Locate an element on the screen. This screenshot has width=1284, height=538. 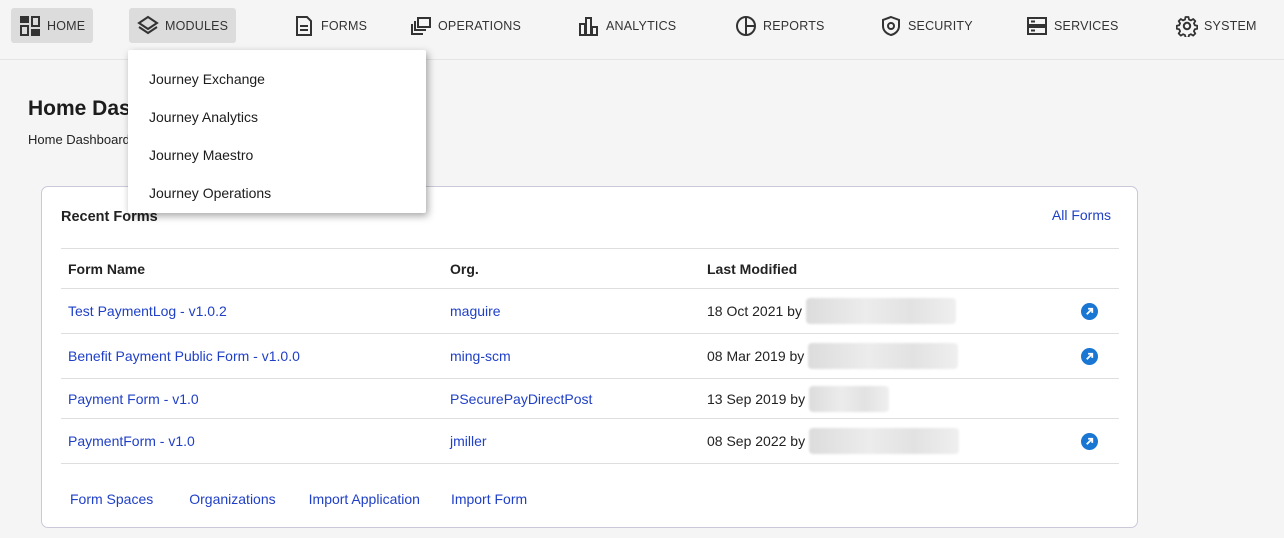
nav-operations: OPERATIONS is located at coordinates (465, 25).